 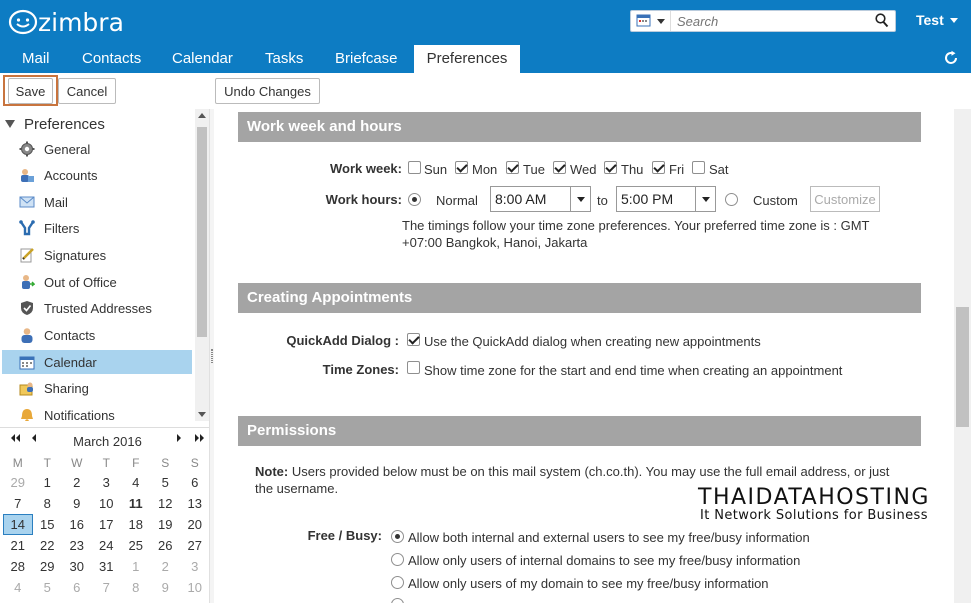 What do you see at coordinates (414, 199) in the screenshot?
I see `radio-normal-hours` at bounding box center [414, 199].